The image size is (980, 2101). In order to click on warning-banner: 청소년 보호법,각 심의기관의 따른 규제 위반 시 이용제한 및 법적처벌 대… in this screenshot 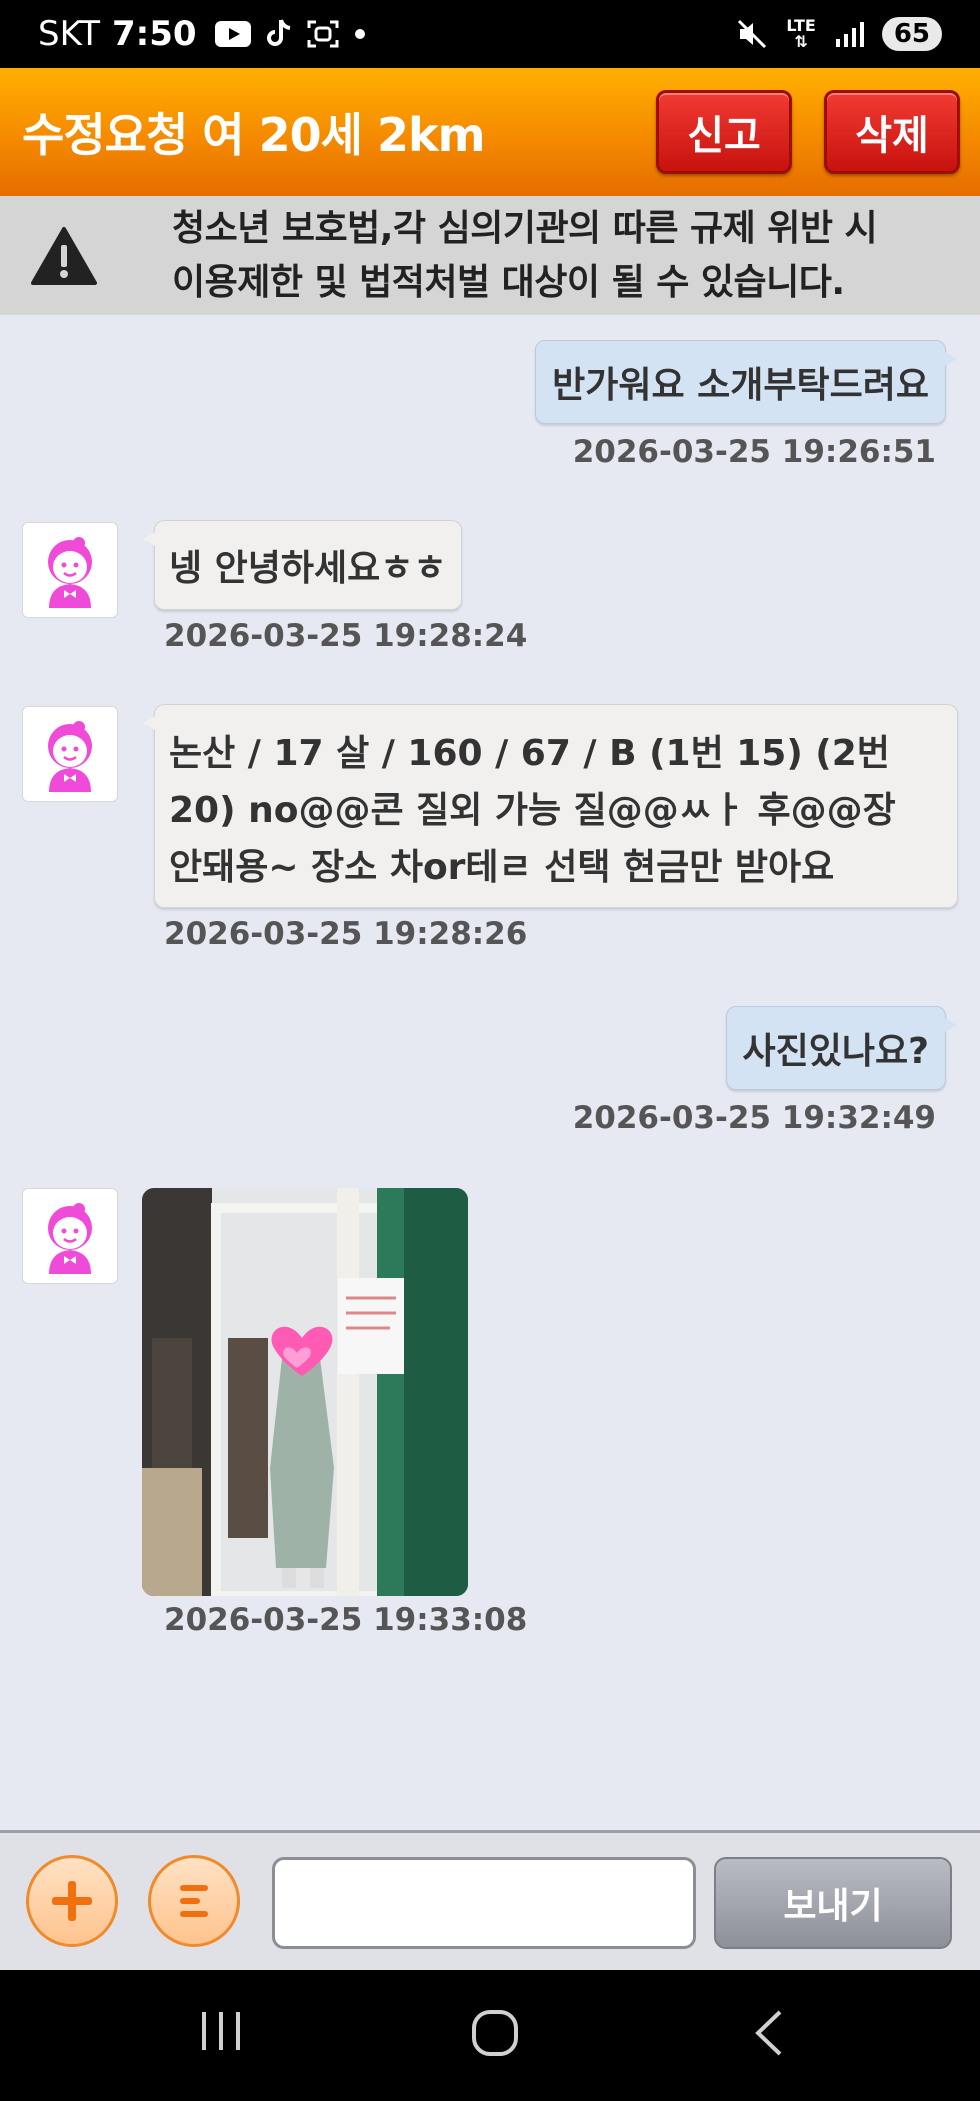, I will do `click(490, 255)`.